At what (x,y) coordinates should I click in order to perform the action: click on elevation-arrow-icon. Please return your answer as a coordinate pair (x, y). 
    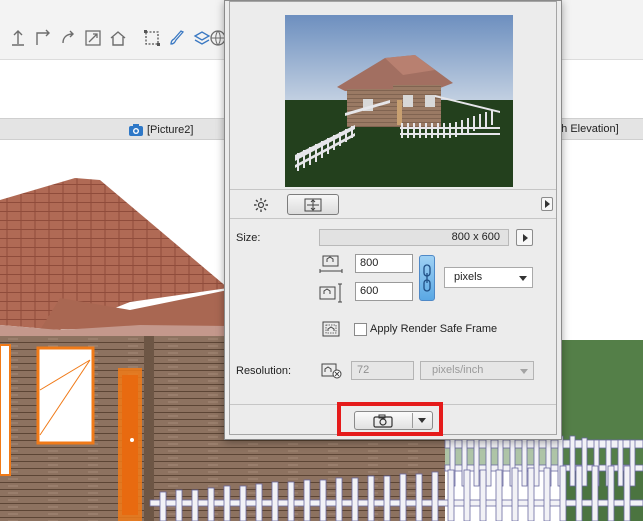
    Looking at the image, I should click on (18, 38).